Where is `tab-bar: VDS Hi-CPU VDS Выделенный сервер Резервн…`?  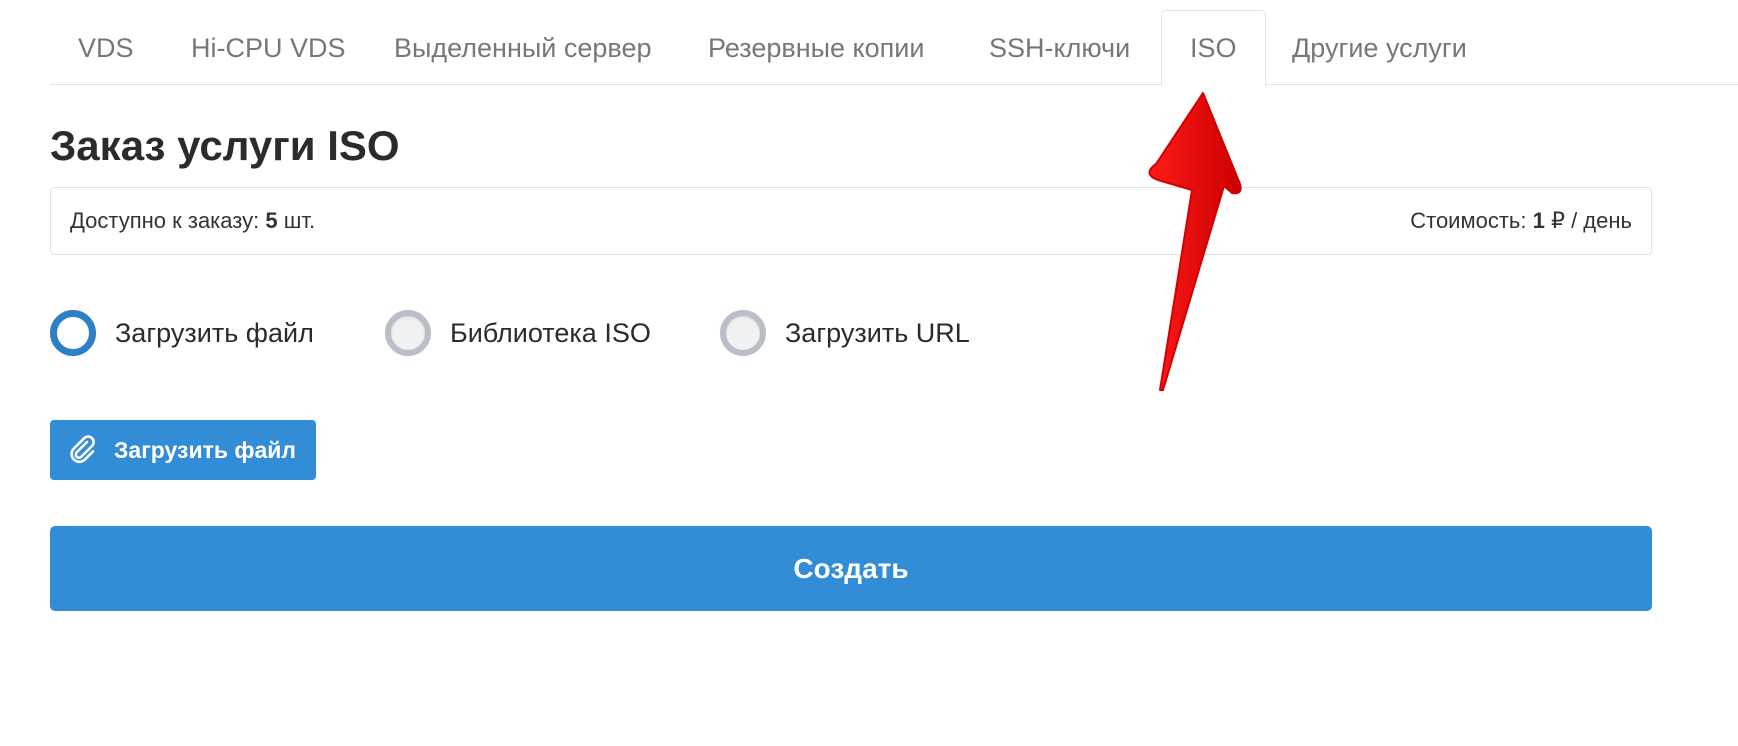
tab-bar: VDS Hi-CPU VDS Выделенный сервер Резервн… is located at coordinates (894, 48).